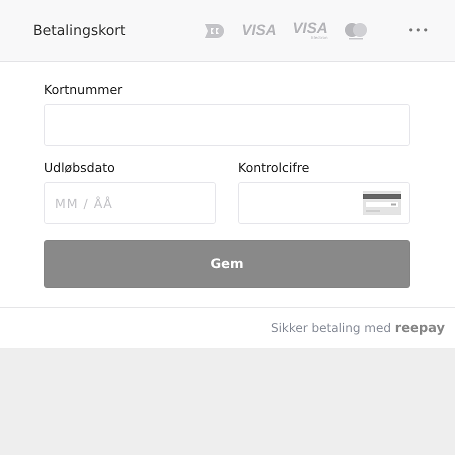 The image size is (455, 455). I want to click on card-back-icon, so click(382, 203).